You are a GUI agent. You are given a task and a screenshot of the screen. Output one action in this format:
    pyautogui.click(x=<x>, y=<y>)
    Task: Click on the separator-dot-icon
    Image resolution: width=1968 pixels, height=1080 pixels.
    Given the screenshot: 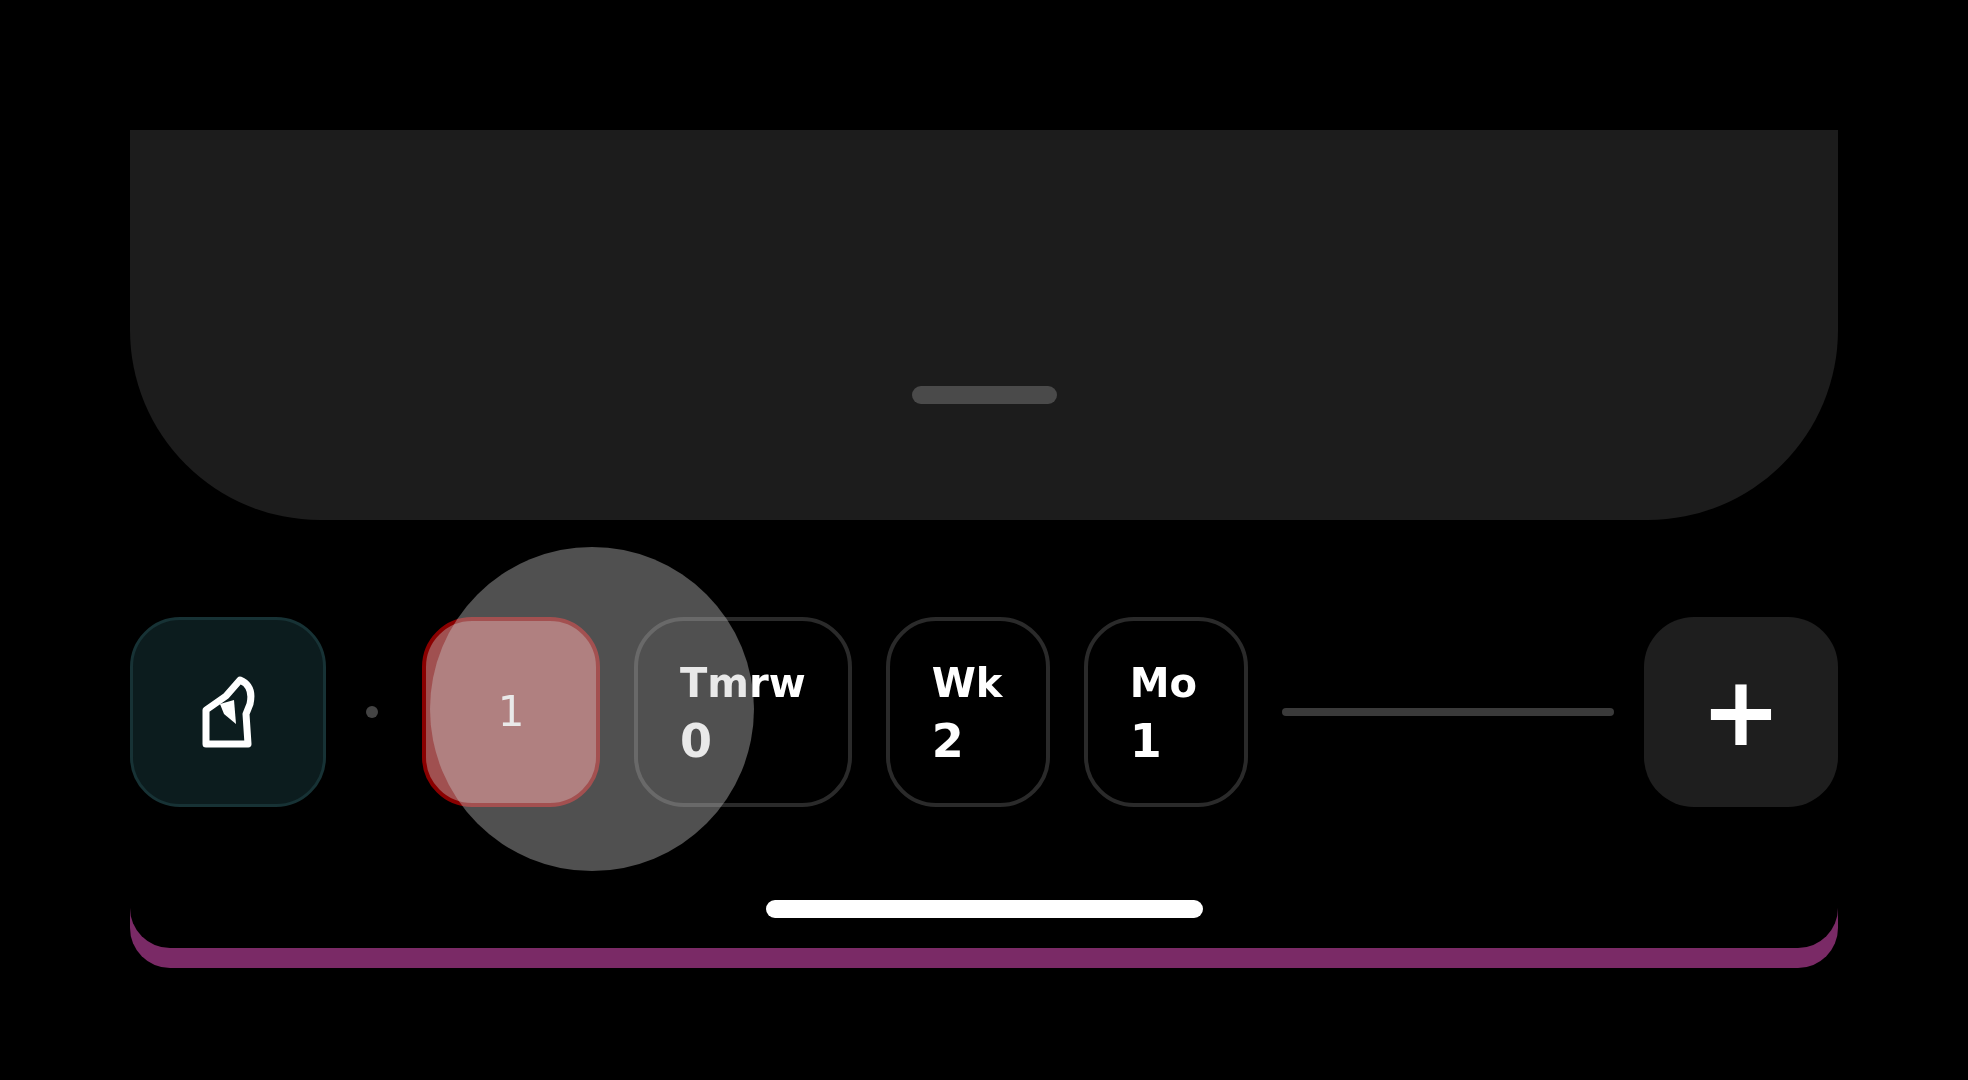 What is the action you would take?
    pyautogui.click(x=372, y=711)
    